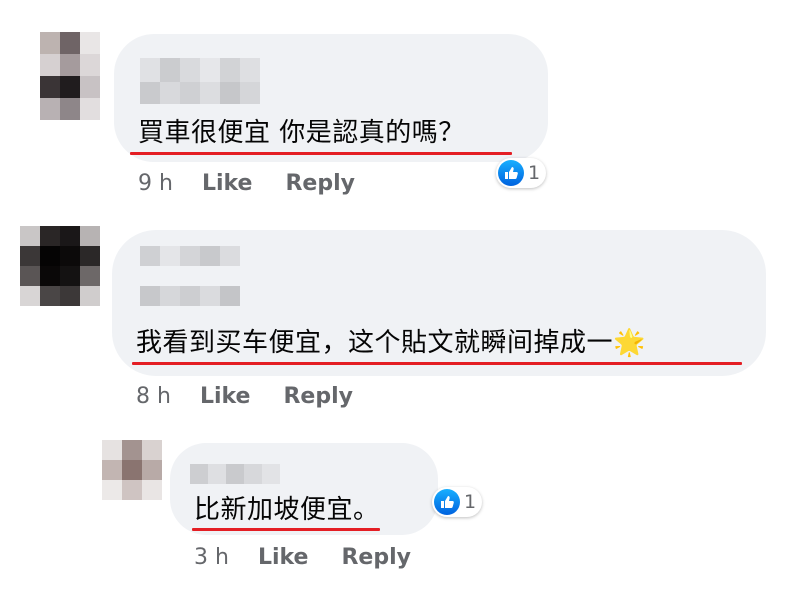 The width and height of the screenshot is (800, 602). I want to click on comment-text: 我看到买车便宜，这个貼文就瞬间掉成一🌟, so click(391, 343).